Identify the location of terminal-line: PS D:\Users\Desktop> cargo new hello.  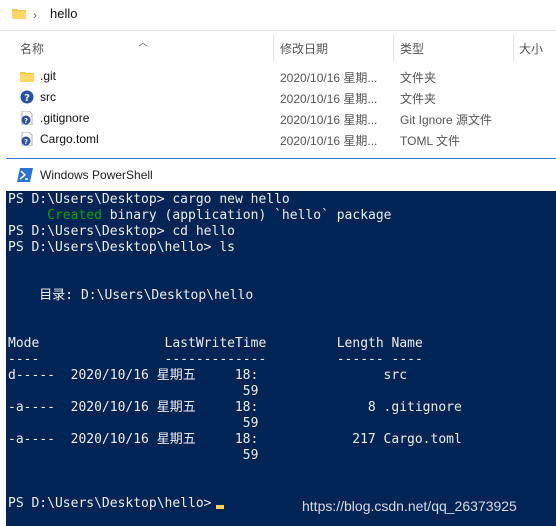
(149, 199).